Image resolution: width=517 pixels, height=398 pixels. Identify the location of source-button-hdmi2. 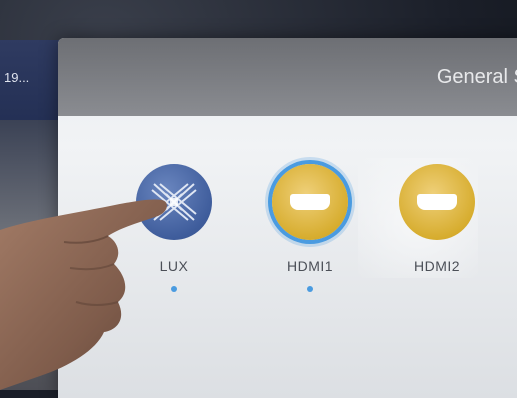
(437, 202).